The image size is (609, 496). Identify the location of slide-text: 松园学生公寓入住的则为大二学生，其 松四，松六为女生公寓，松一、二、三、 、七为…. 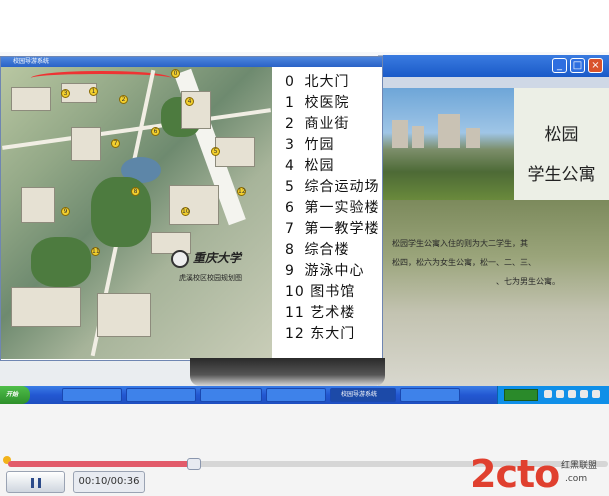
(499, 262).